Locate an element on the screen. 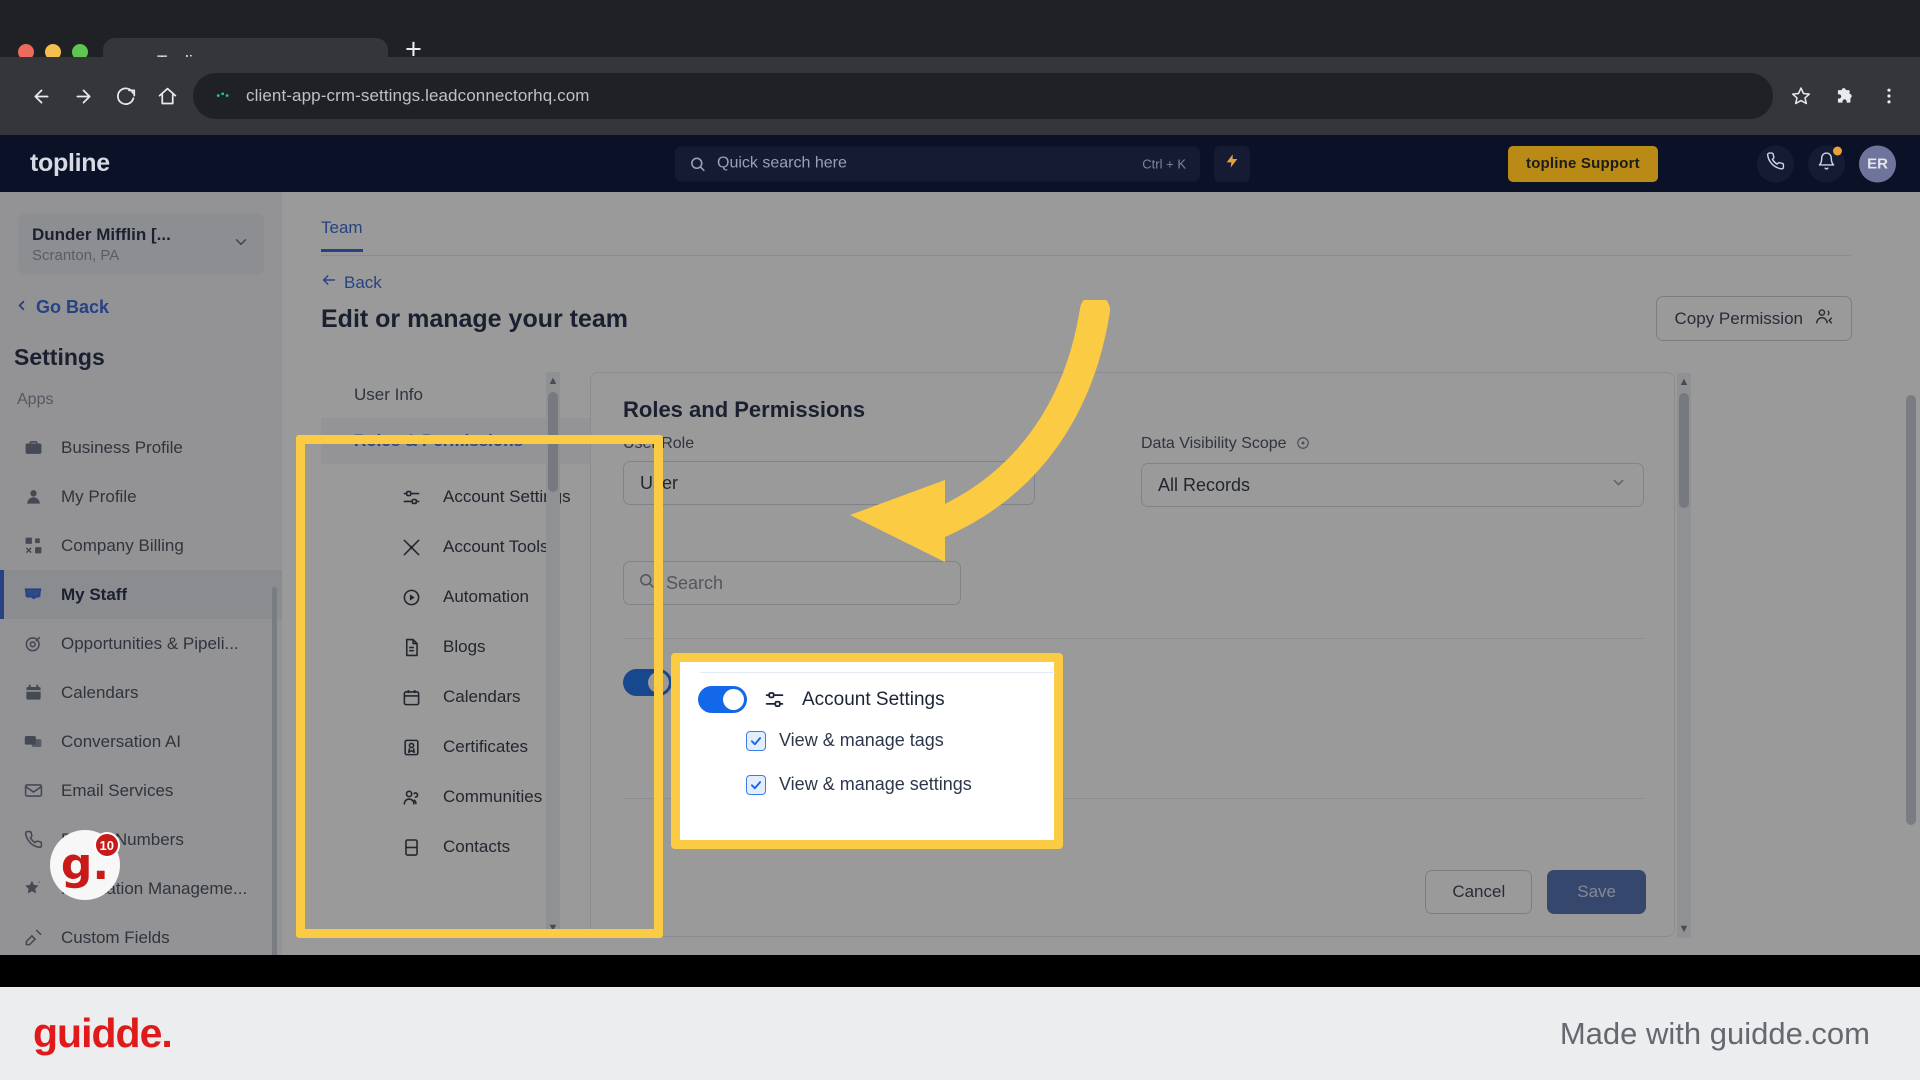 The image size is (1920, 1080). sidebar-item-label: Company Billing is located at coordinates (122, 545).